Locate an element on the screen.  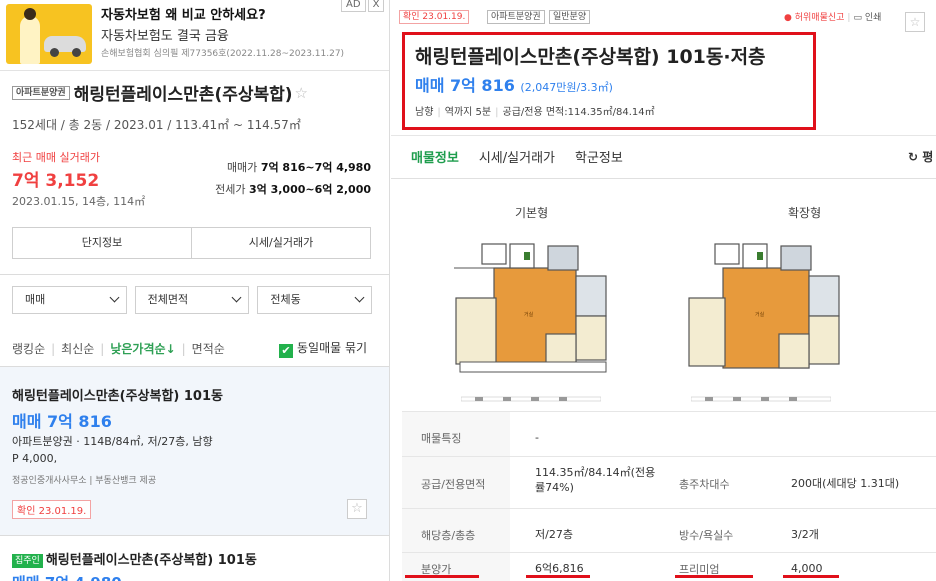
complex-name: 해링턴플레이스만촌(주상복합) is located at coordinates (183, 95).